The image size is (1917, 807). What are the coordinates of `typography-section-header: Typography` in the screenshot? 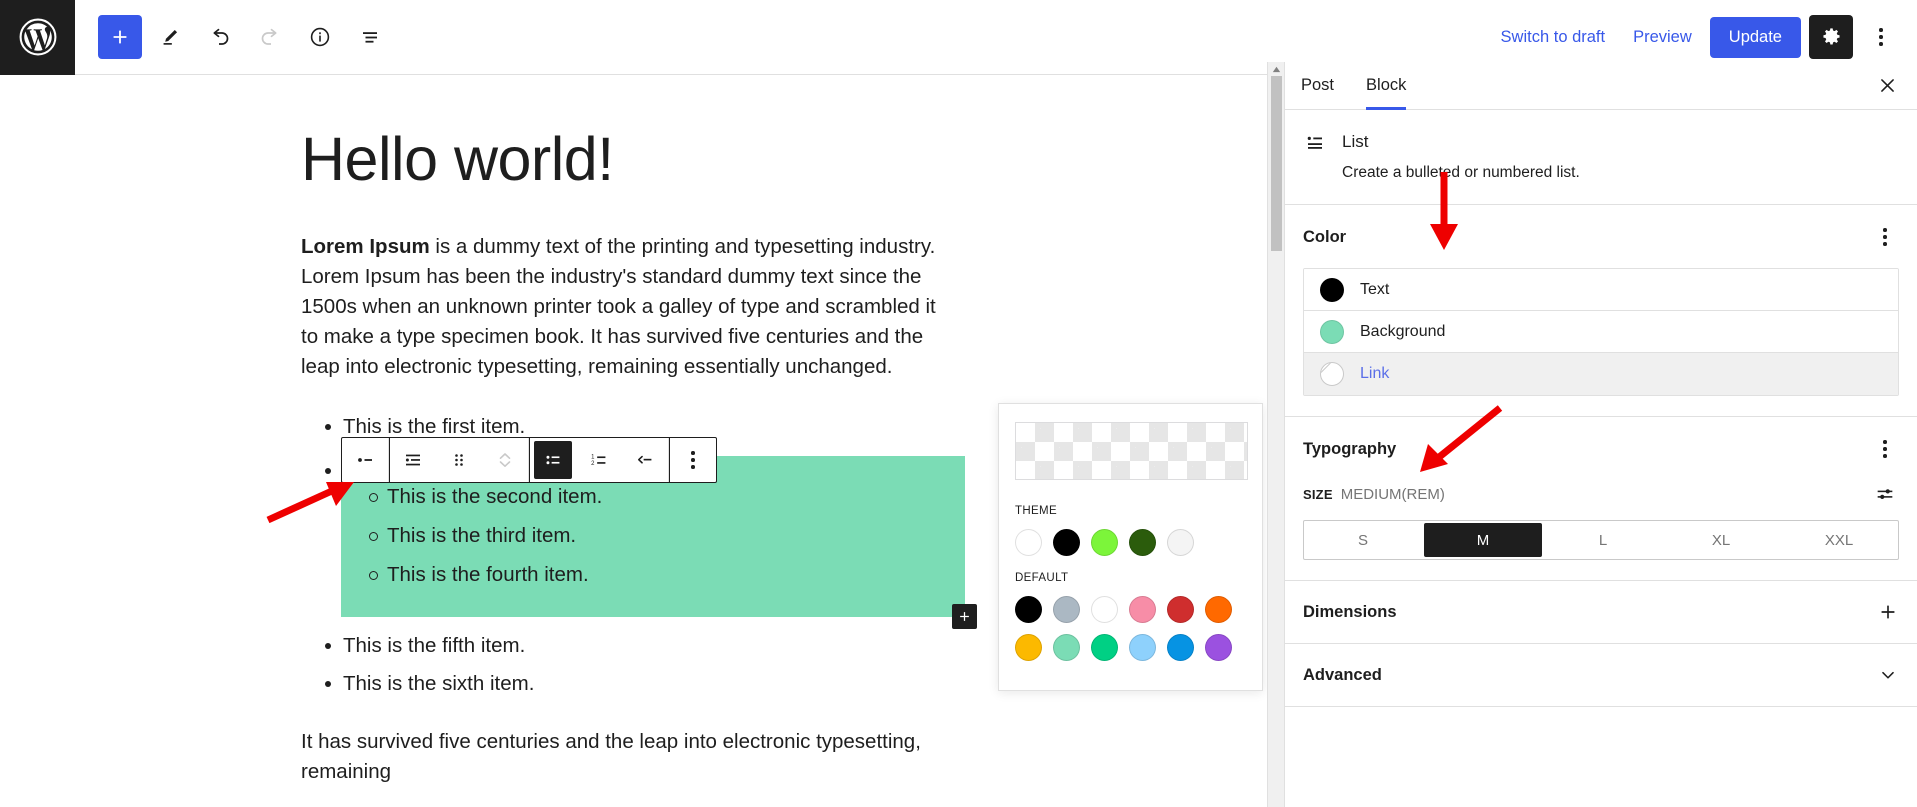 It's located at (1601, 449).